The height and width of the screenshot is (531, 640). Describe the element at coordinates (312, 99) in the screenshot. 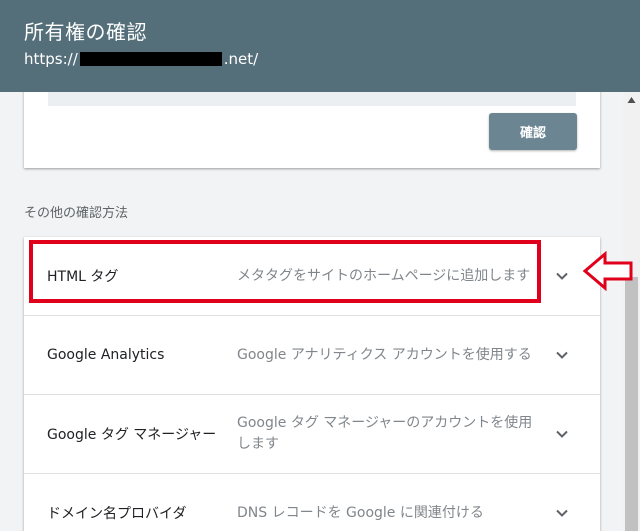

I see `meta-tag-field` at that location.